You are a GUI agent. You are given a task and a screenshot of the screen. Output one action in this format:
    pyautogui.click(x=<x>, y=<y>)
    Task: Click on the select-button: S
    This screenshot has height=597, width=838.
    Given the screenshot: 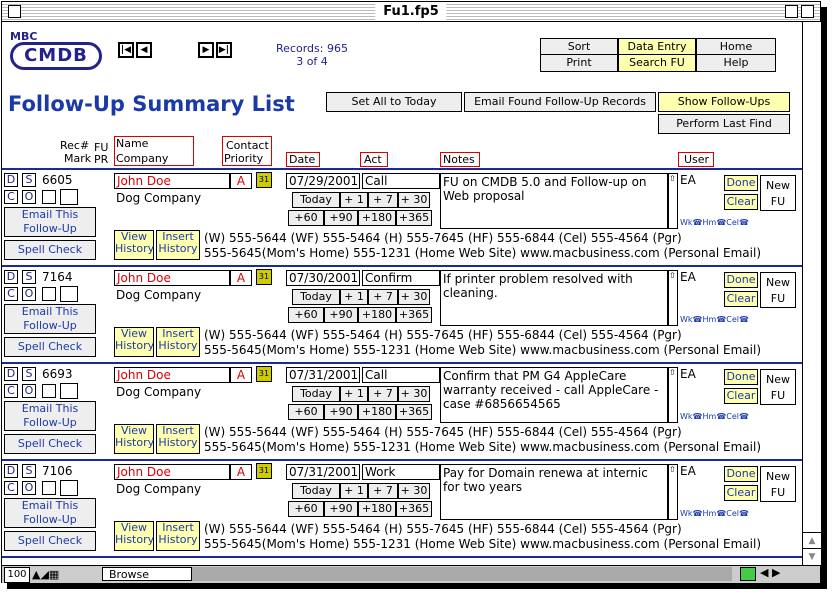 What is the action you would take?
    pyautogui.click(x=29, y=180)
    